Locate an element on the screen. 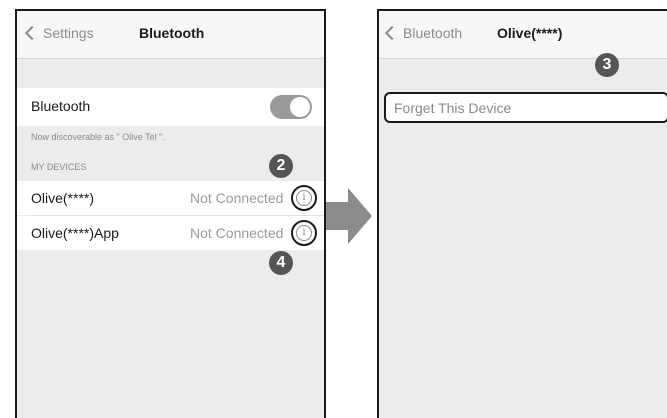 This screenshot has height=418, width=667. page-title: Bluetooth is located at coordinates (172, 33).